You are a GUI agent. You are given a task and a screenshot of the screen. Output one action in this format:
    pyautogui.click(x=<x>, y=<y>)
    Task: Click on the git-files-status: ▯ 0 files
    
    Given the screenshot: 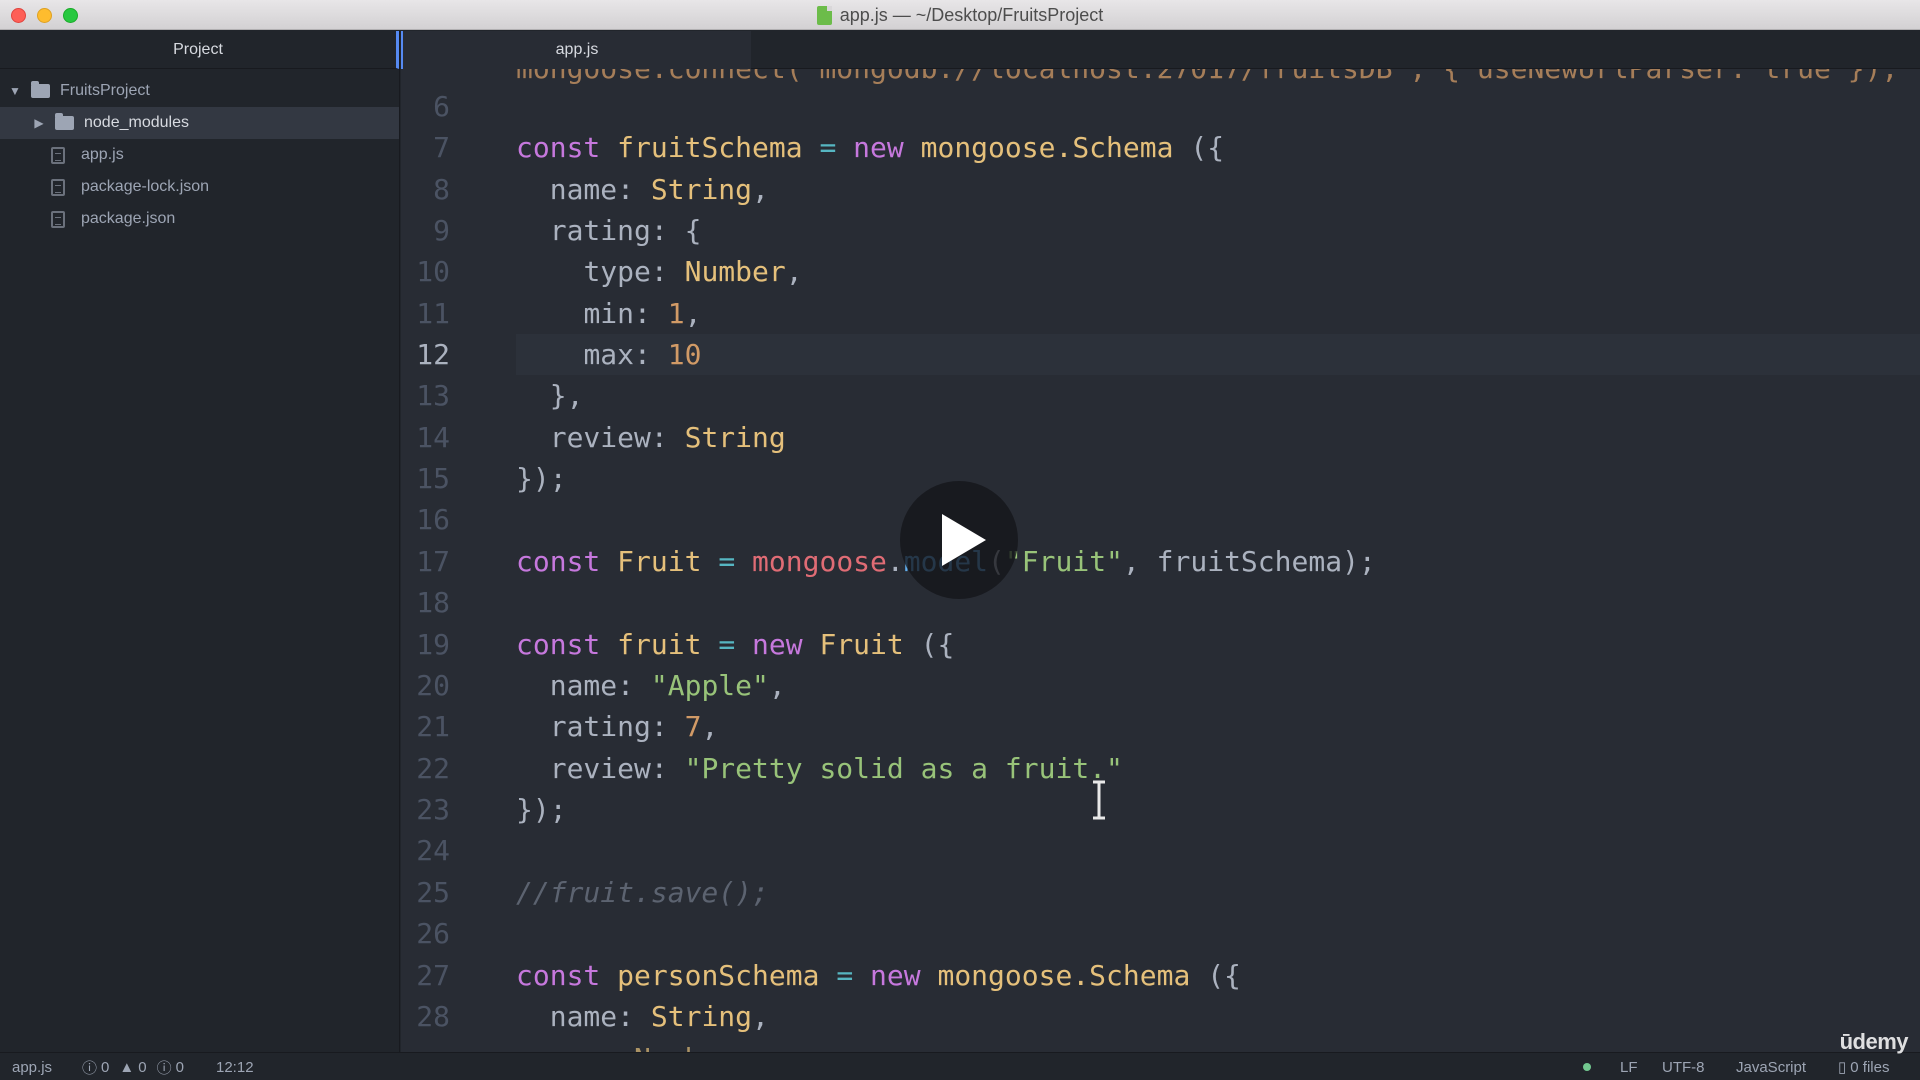 What is the action you would take?
    pyautogui.click(x=1863, y=1066)
    